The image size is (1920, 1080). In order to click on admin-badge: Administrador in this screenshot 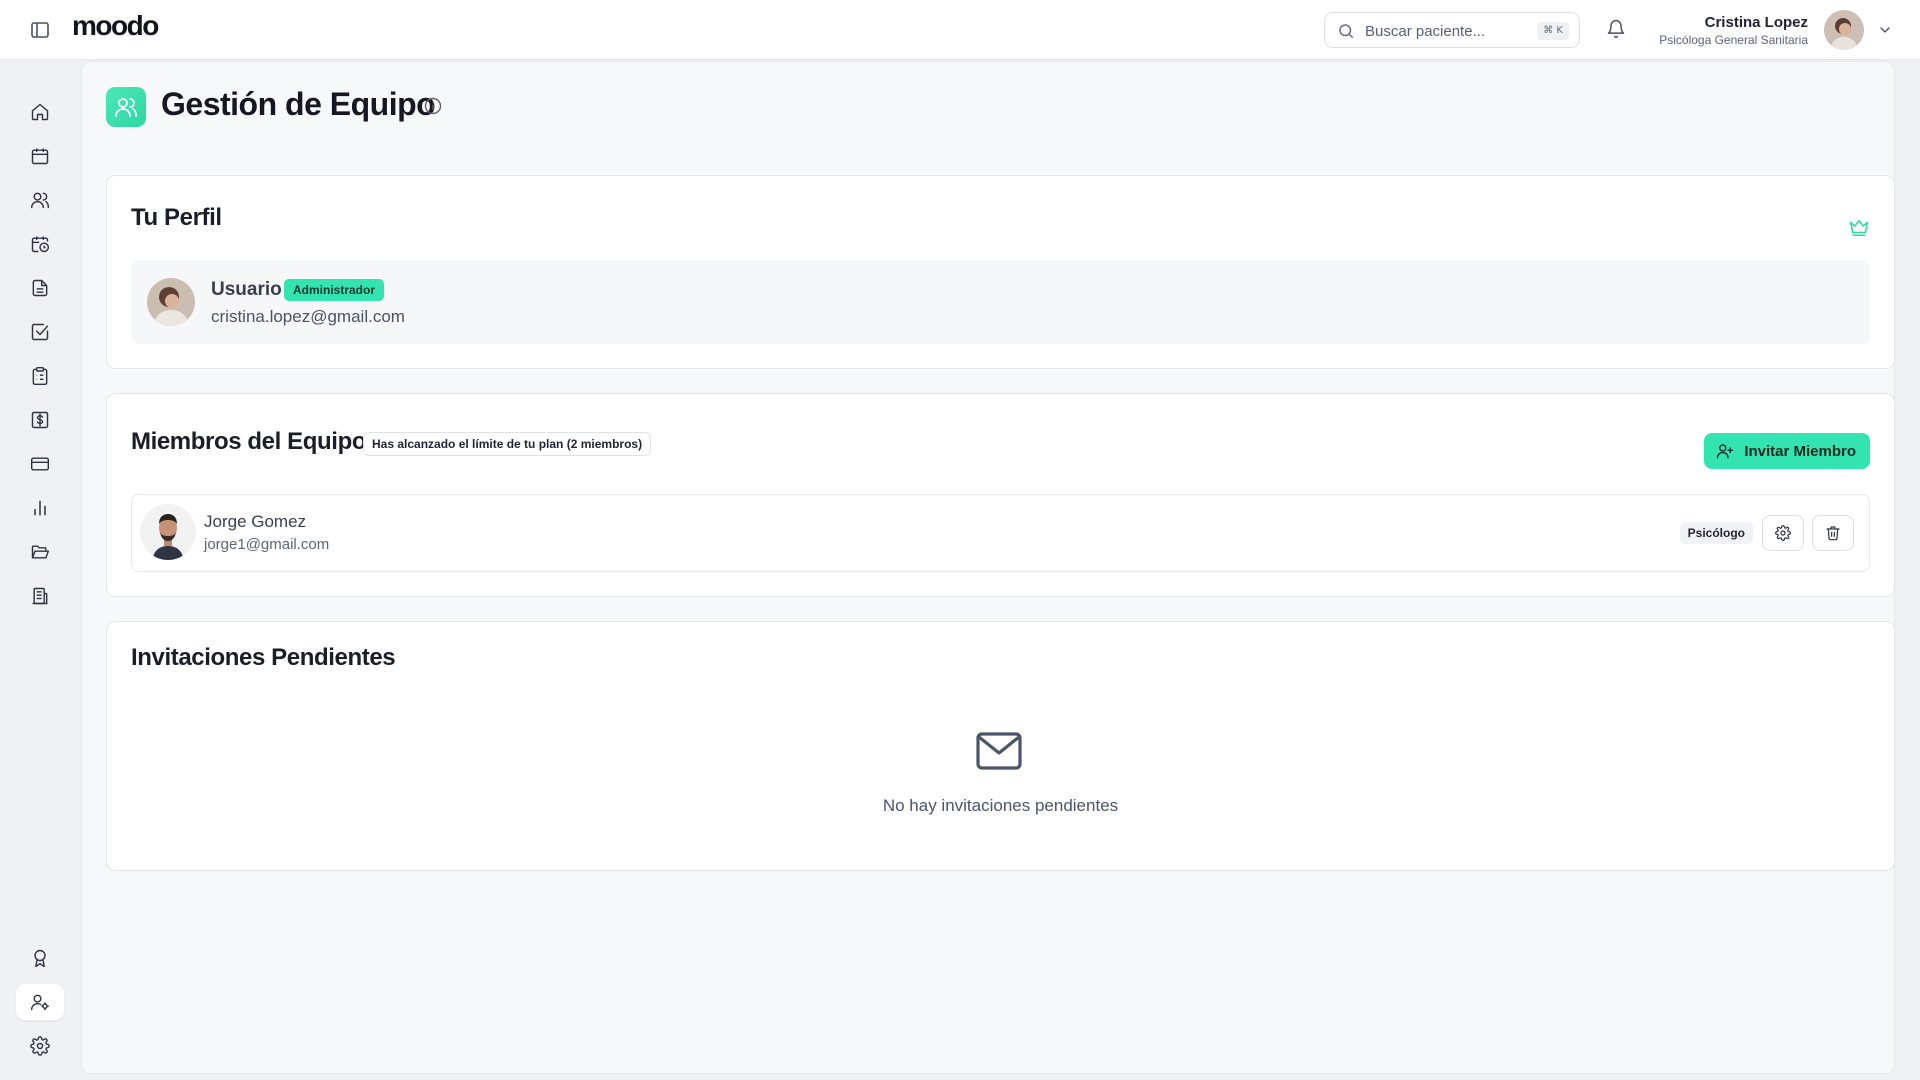, I will do `click(334, 290)`.